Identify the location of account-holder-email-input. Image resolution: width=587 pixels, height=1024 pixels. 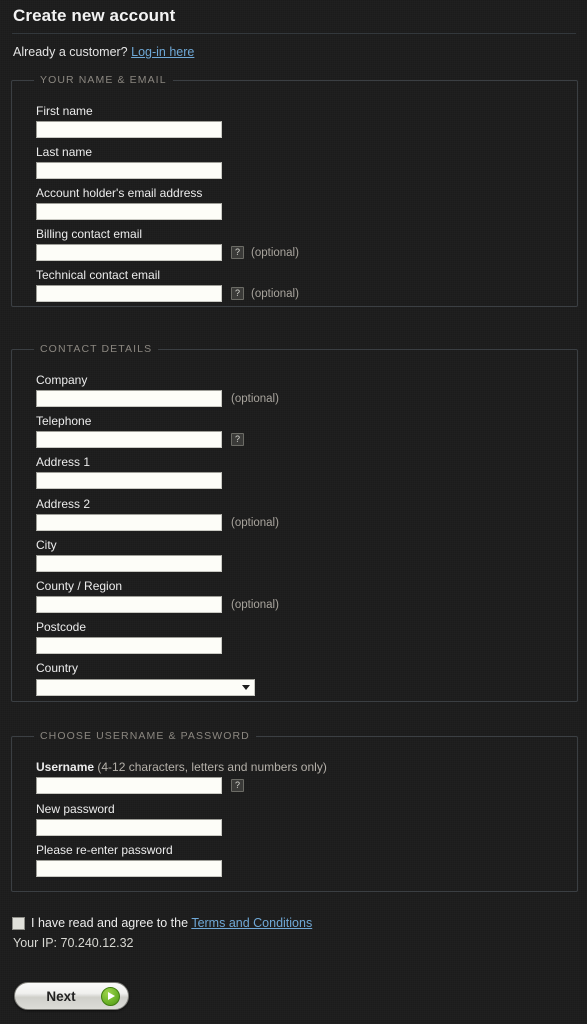
(129, 211).